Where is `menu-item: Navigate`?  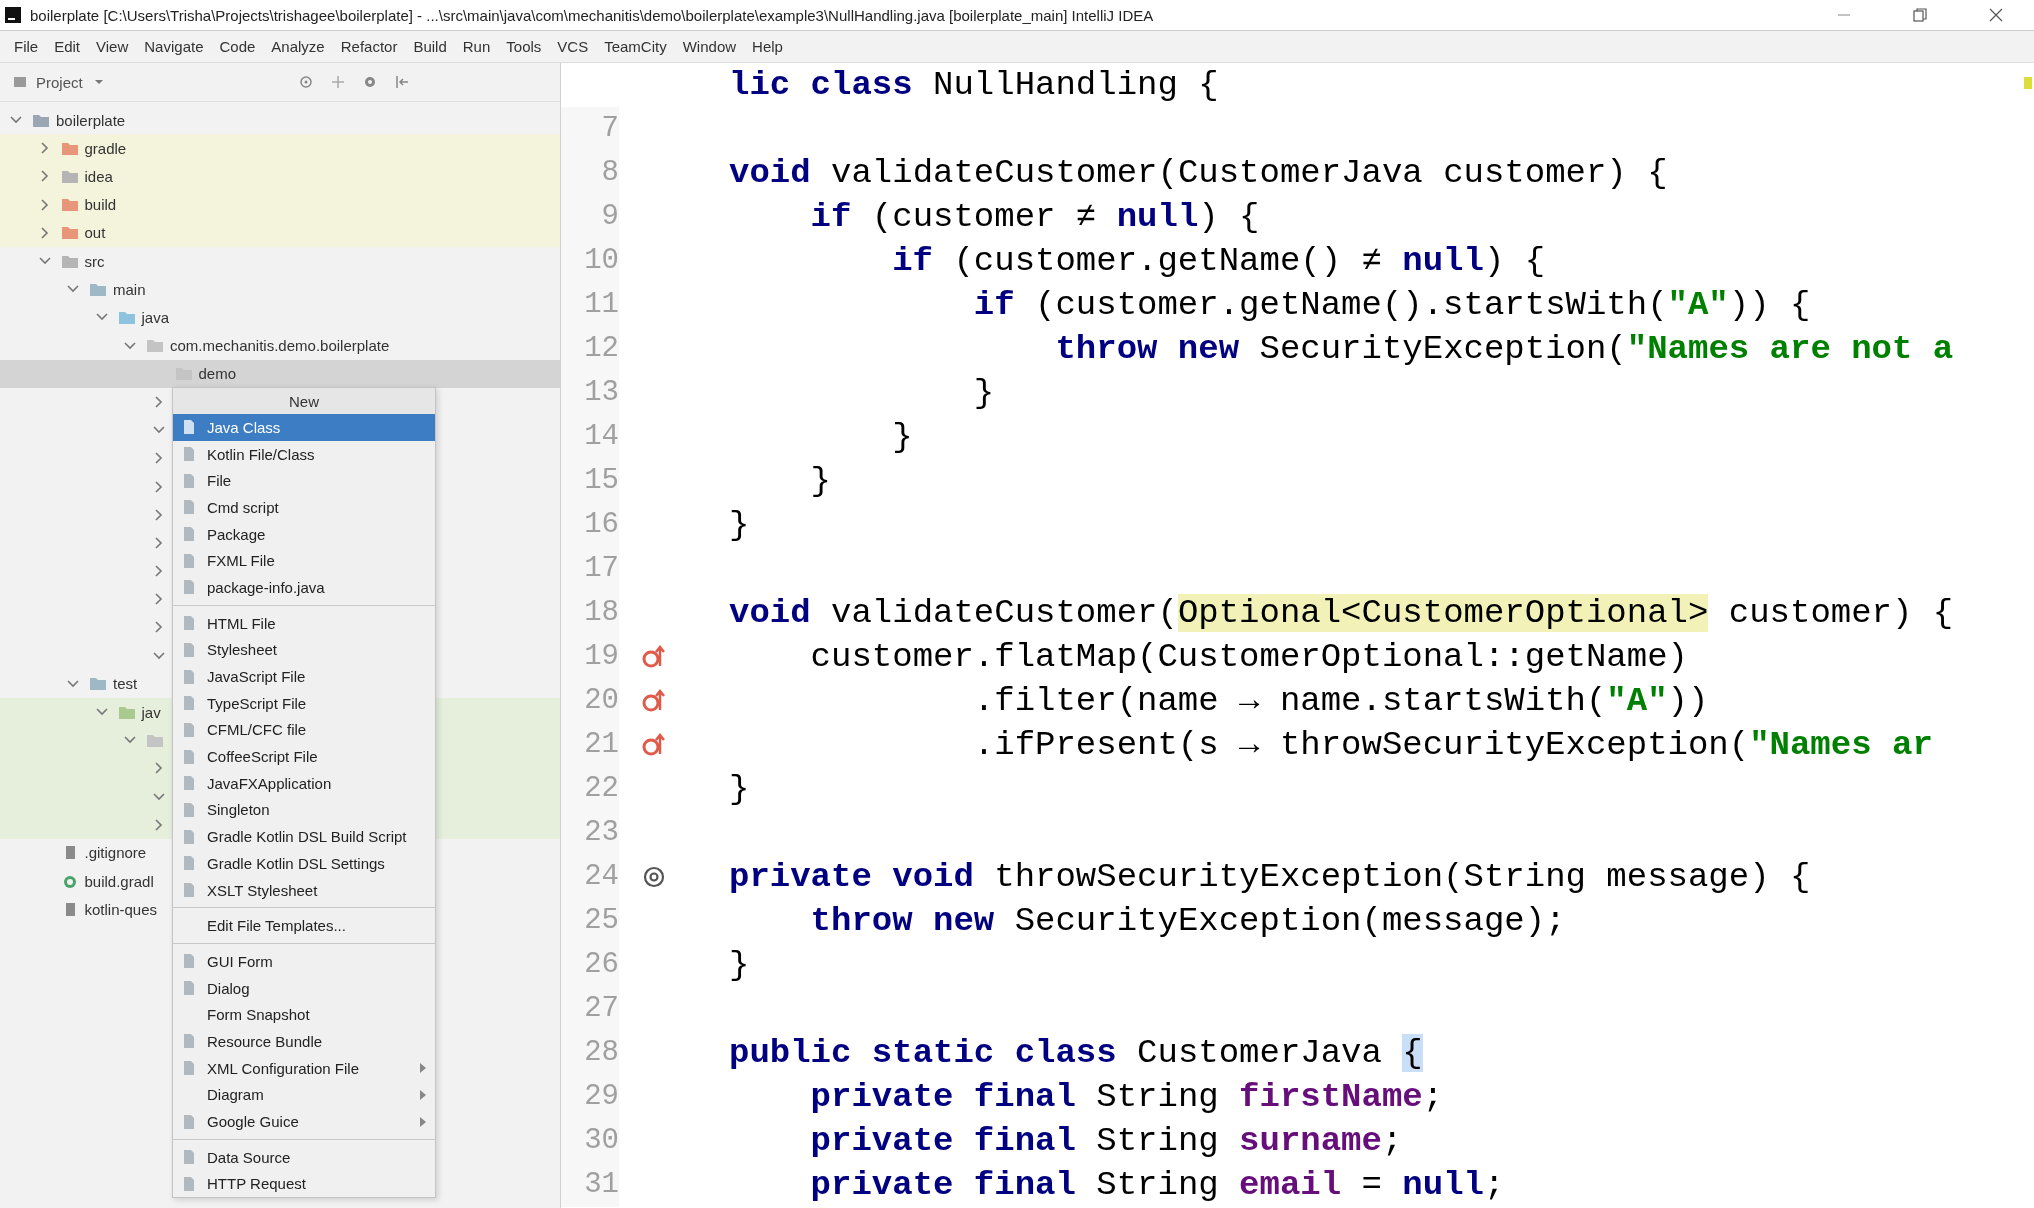 menu-item: Navigate is located at coordinates (174, 46).